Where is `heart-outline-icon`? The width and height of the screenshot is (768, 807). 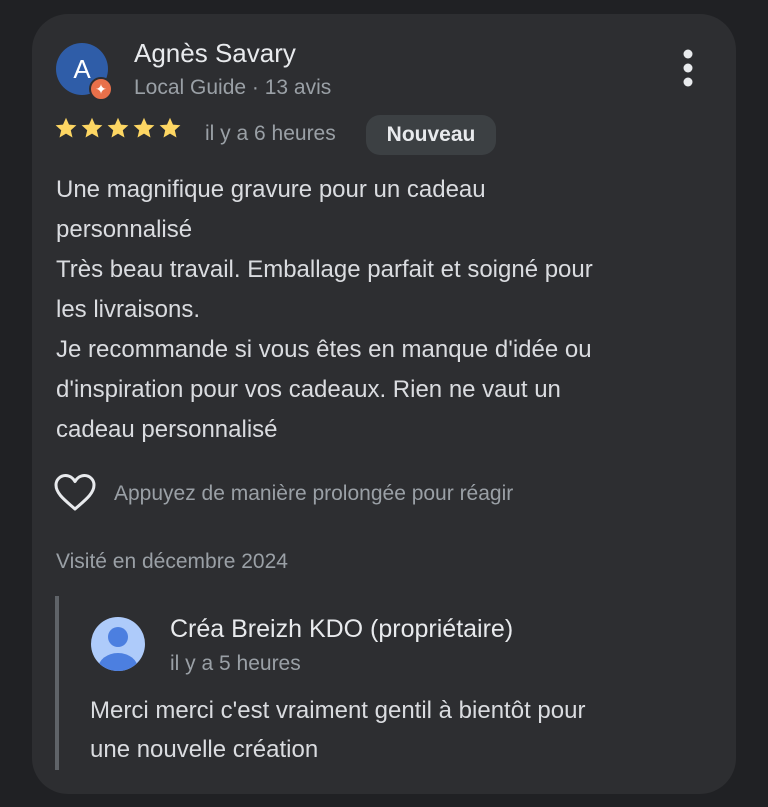
heart-outline-icon is located at coordinates (75, 492).